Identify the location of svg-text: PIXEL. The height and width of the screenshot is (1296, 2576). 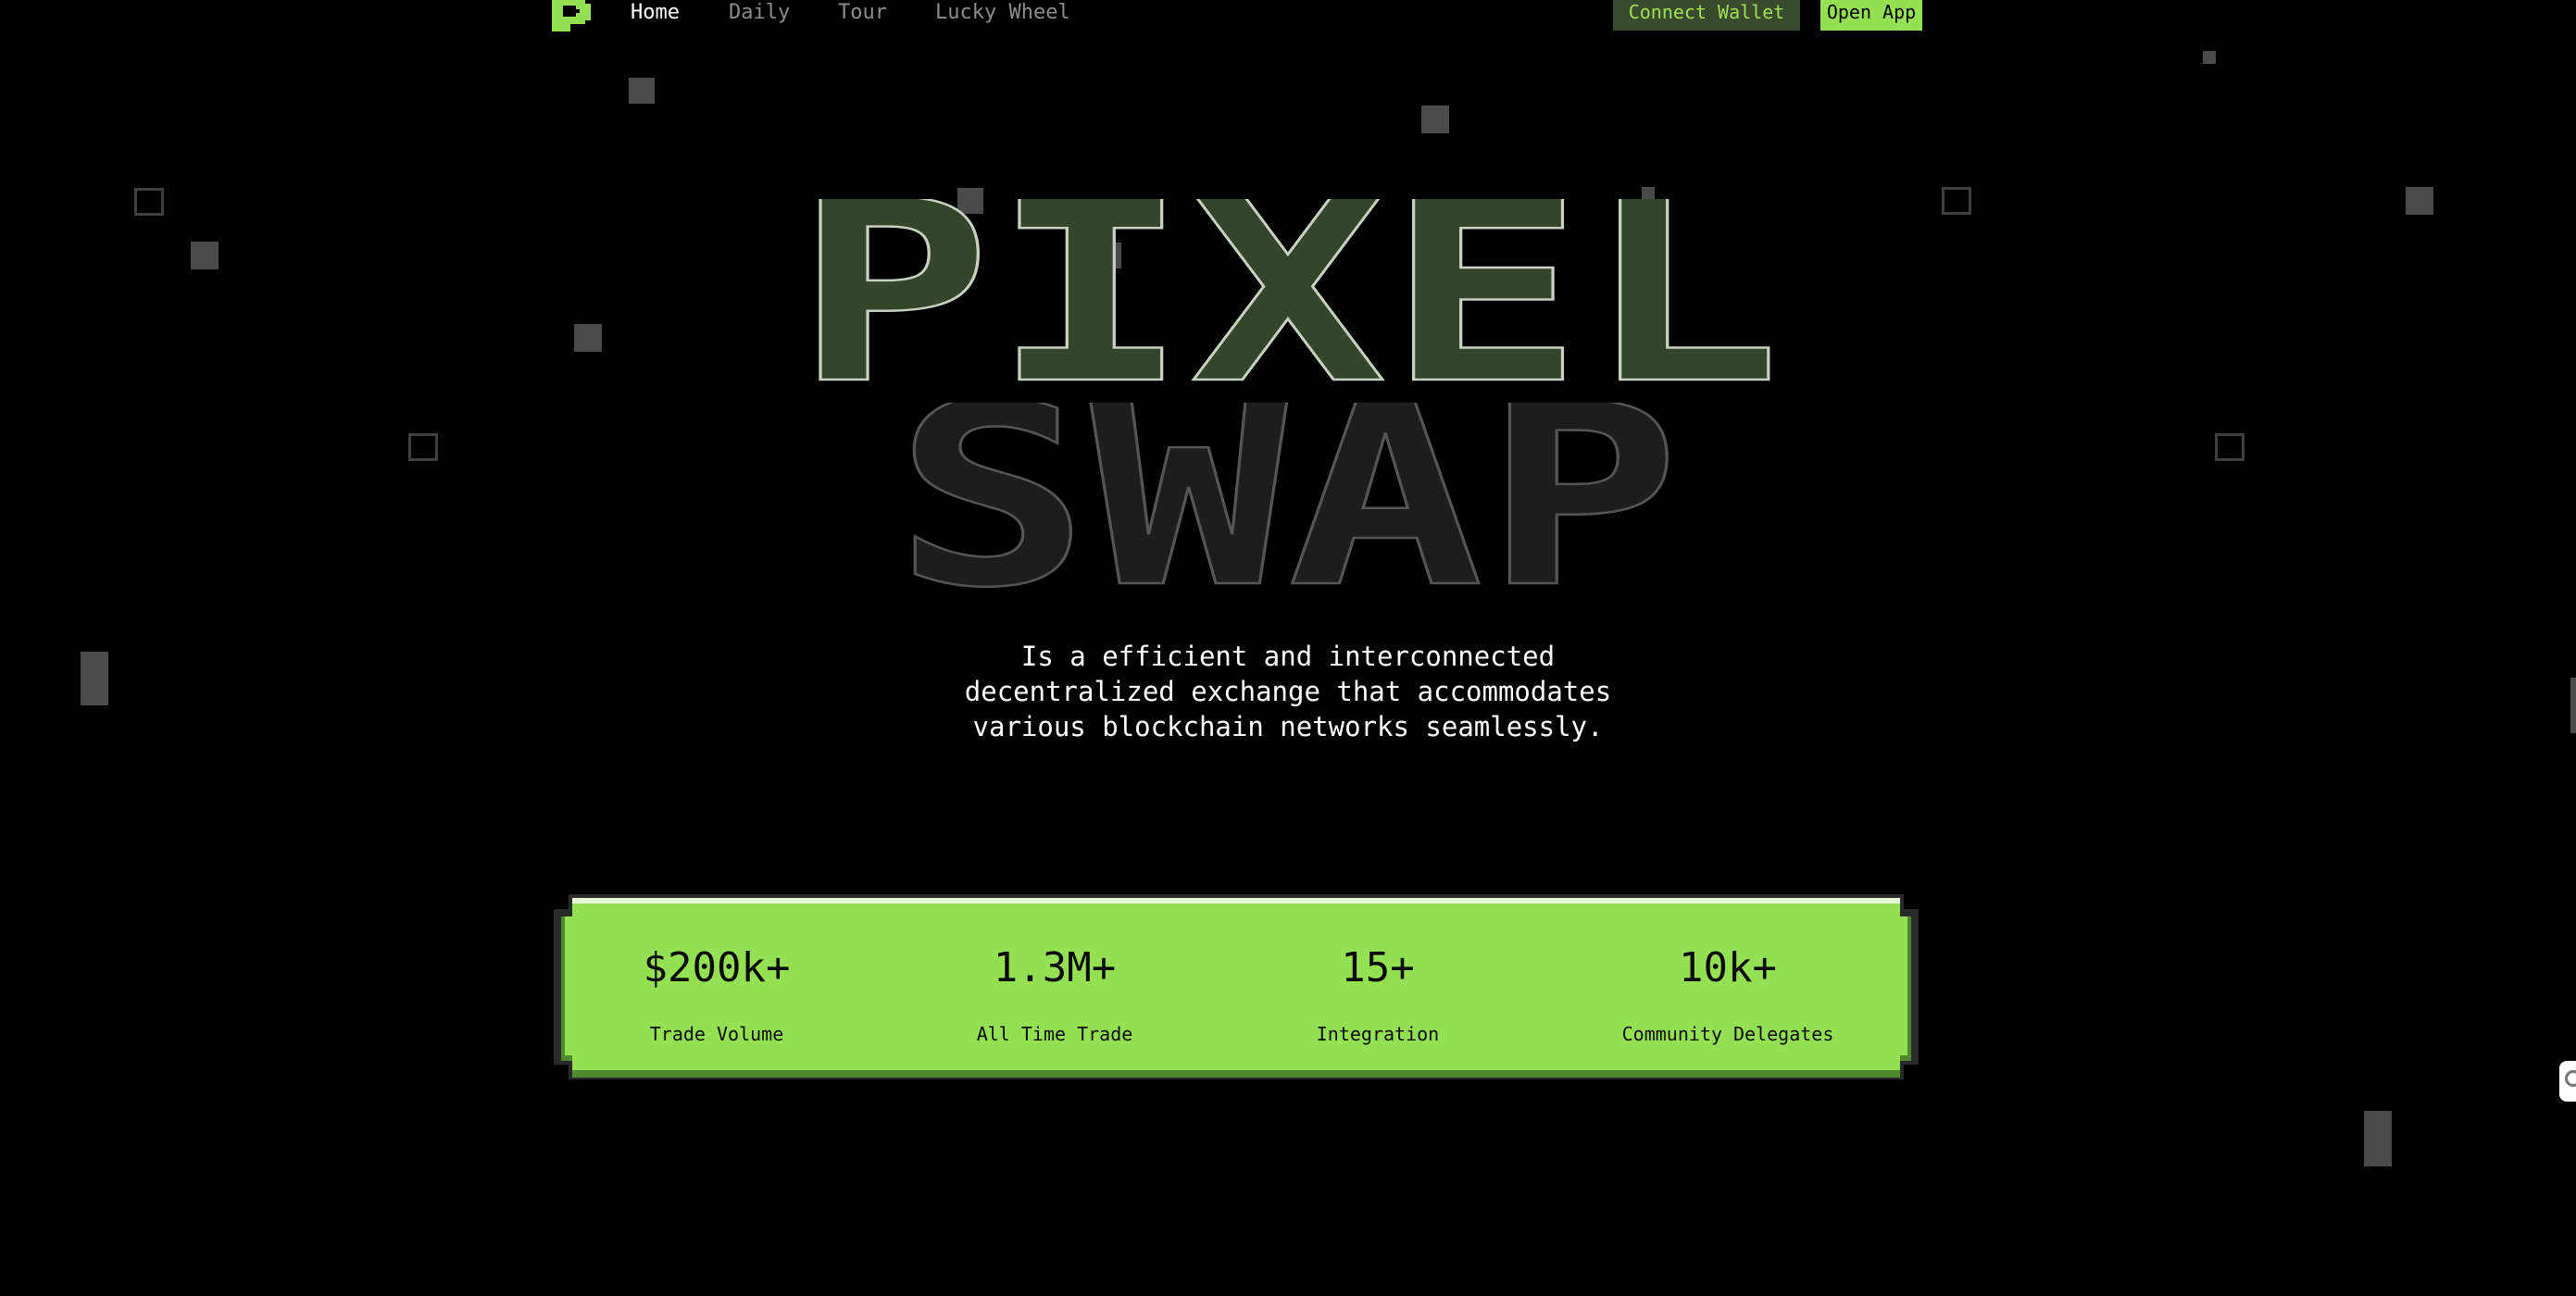
(1288, 291).